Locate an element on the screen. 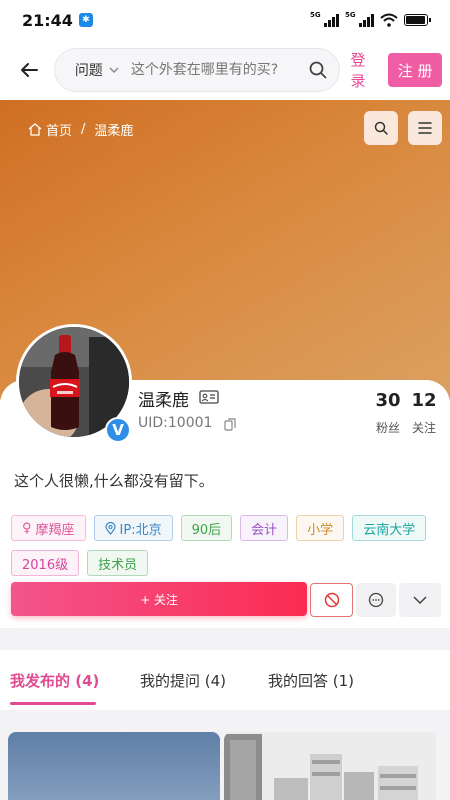 The height and width of the screenshot is (800, 450). status-indicators: 5G 5G is located at coordinates (370, 19).